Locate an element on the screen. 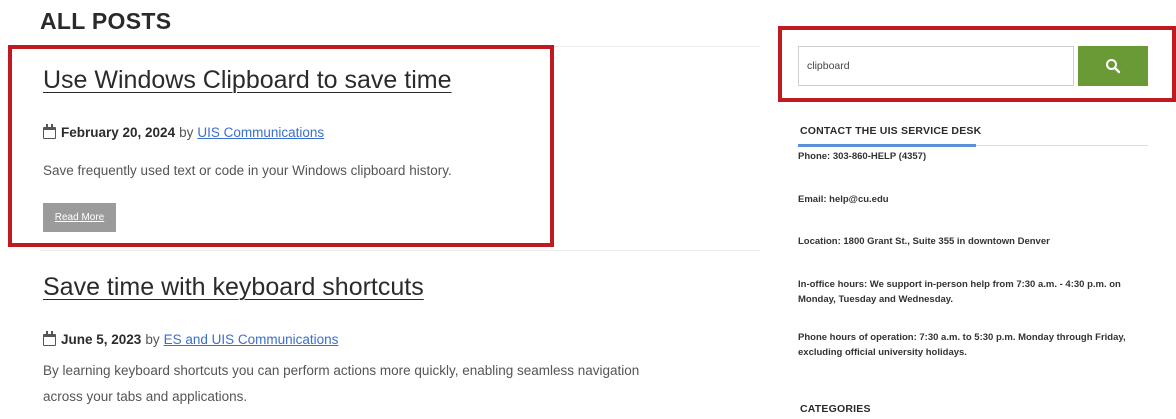 This screenshot has width=1176, height=419. by-label: by is located at coordinates (152, 339).